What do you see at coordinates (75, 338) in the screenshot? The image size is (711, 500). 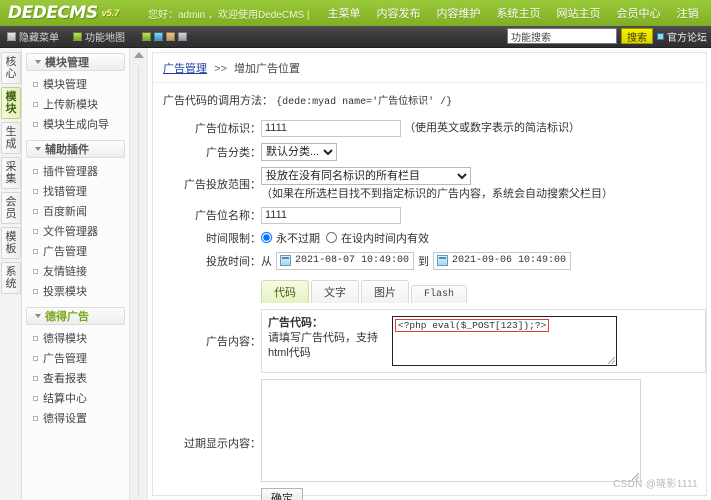 I see `sidebar-item-dede-module: 德得模块` at bounding box center [75, 338].